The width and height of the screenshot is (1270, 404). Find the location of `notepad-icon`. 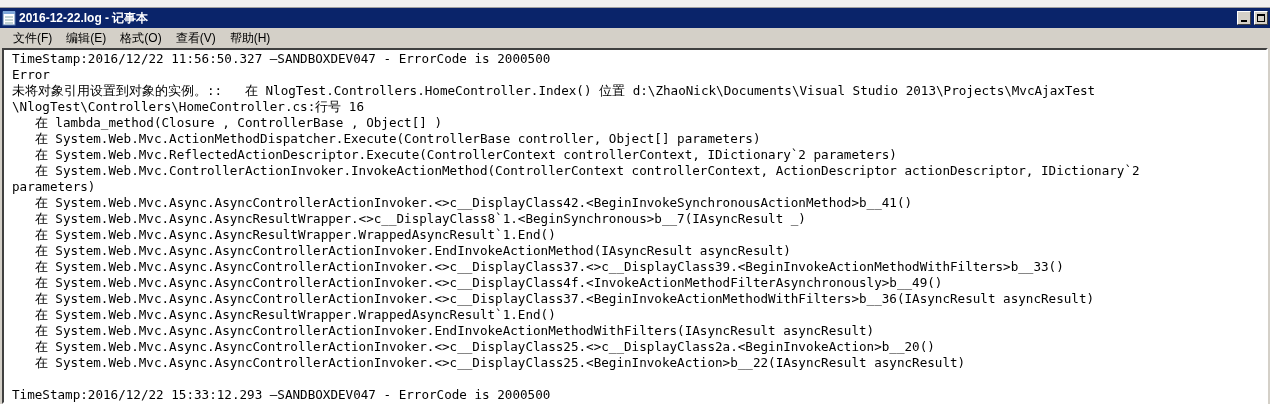

notepad-icon is located at coordinates (9, 18).